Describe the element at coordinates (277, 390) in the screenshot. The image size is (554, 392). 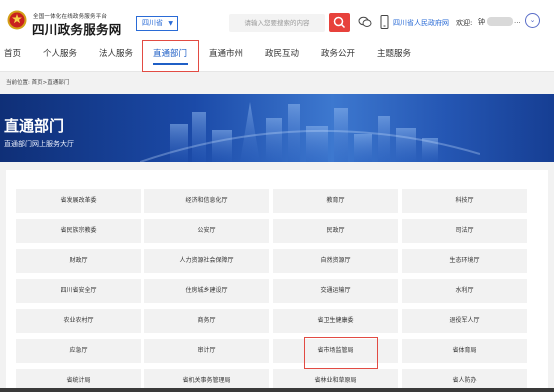
I see `bottom-edge` at that location.